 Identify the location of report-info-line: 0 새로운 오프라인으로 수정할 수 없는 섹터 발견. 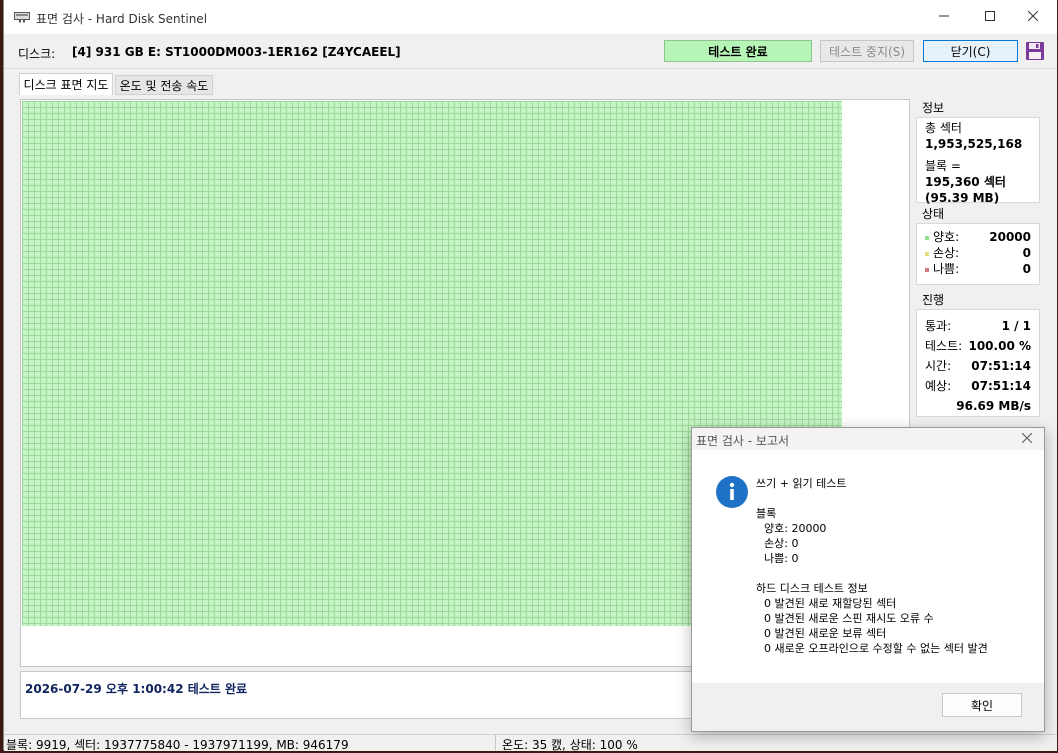
(876, 648).